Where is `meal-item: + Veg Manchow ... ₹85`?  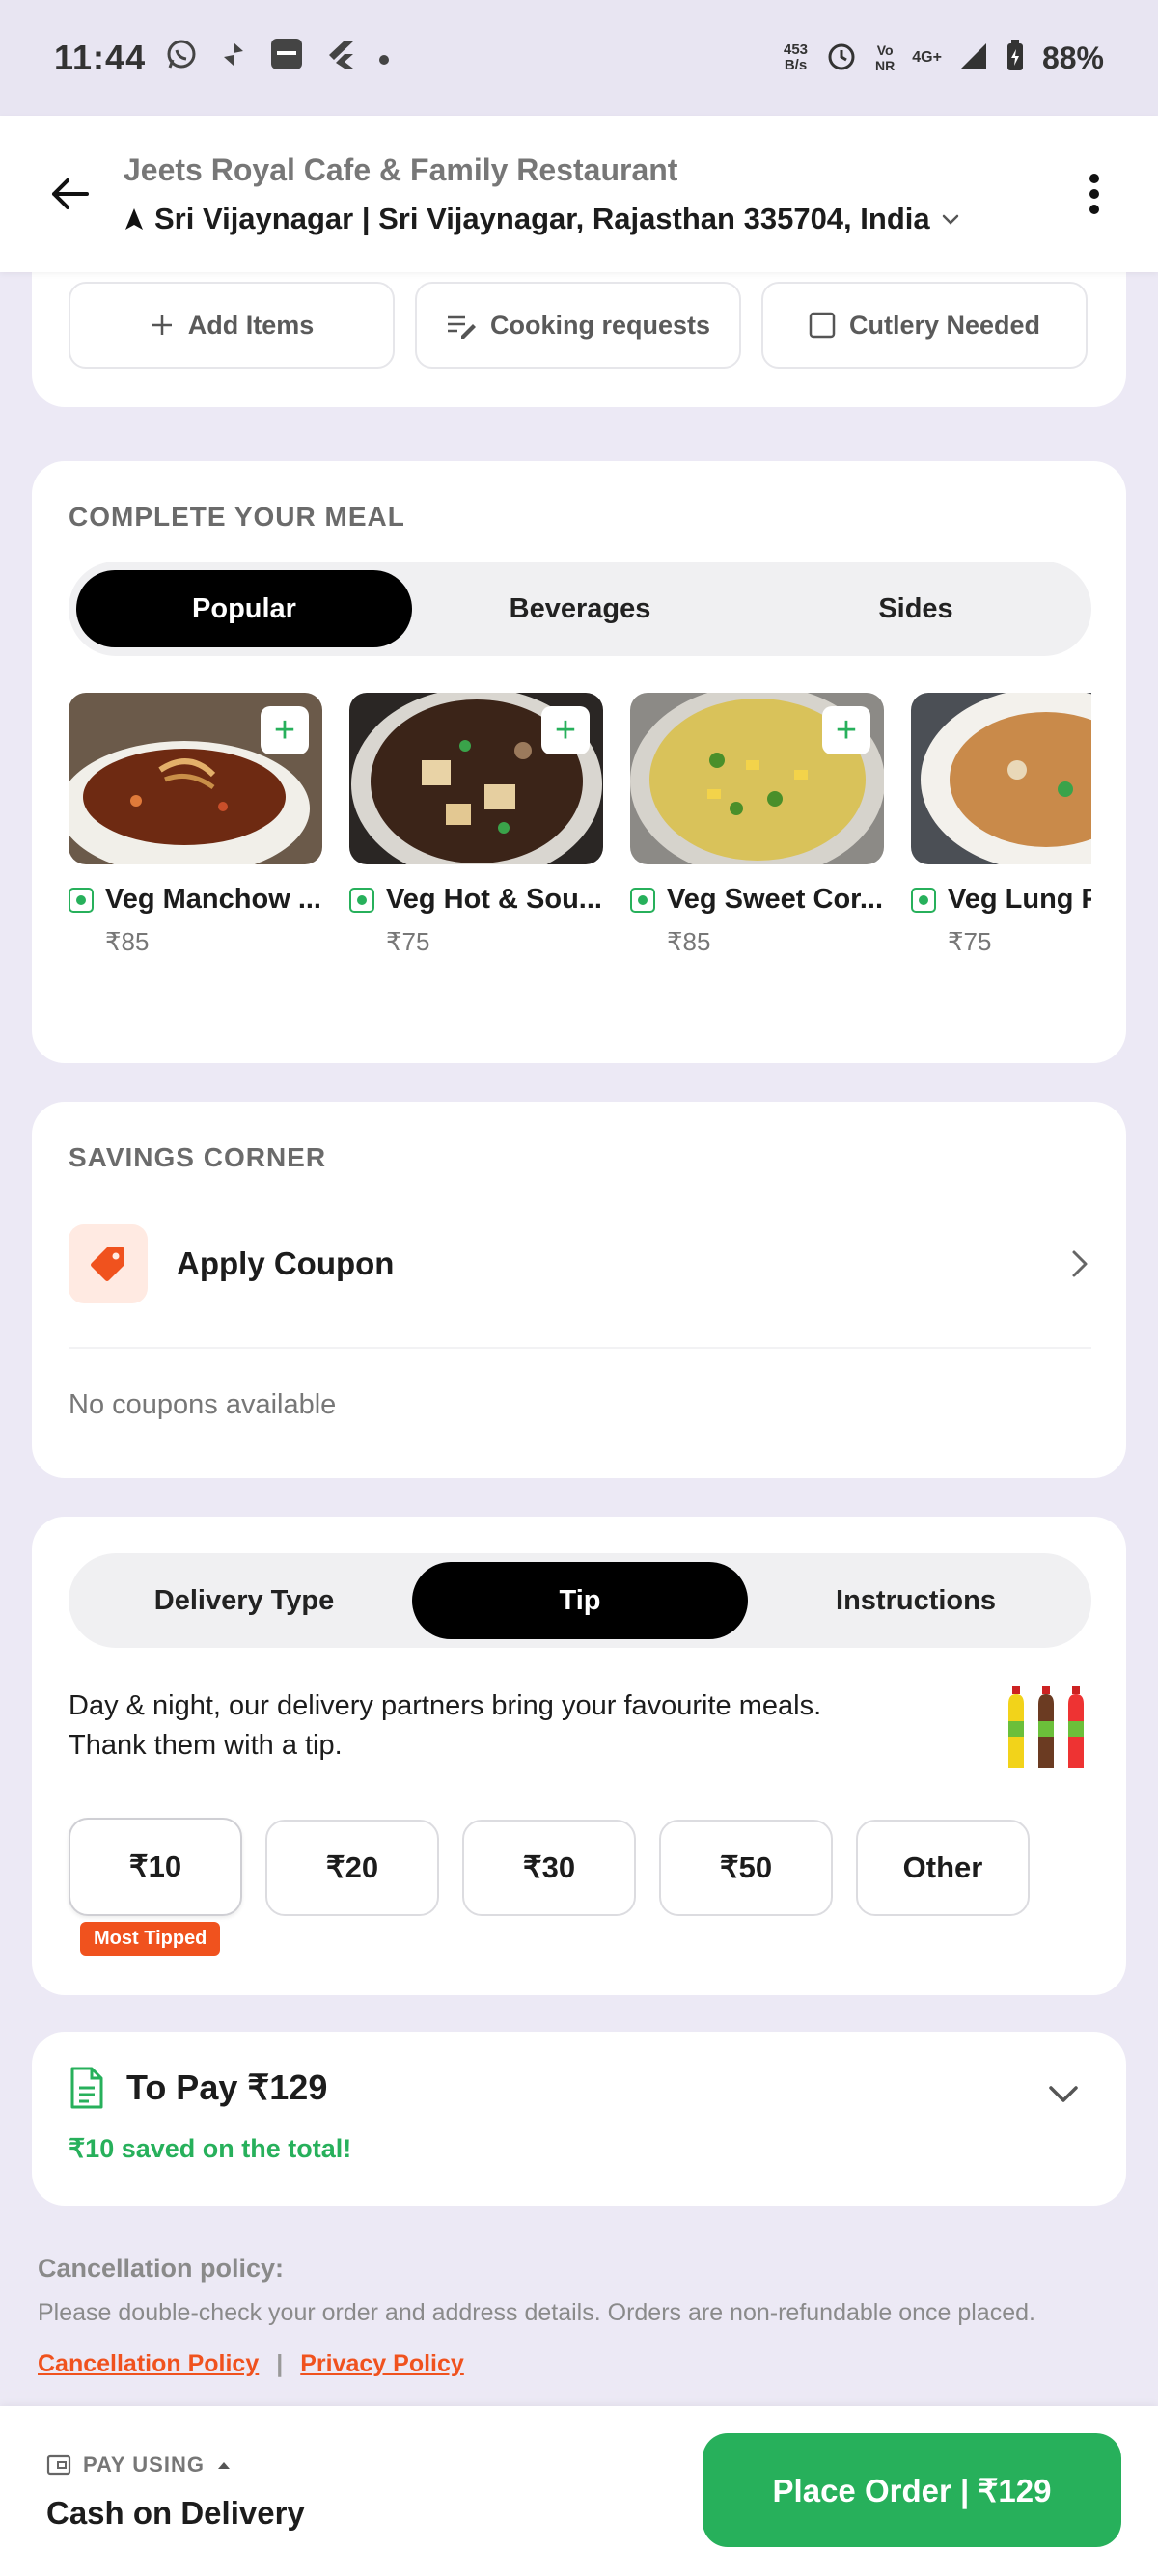
meal-item: + Veg Manchow ... ₹85 is located at coordinates (195, 825).